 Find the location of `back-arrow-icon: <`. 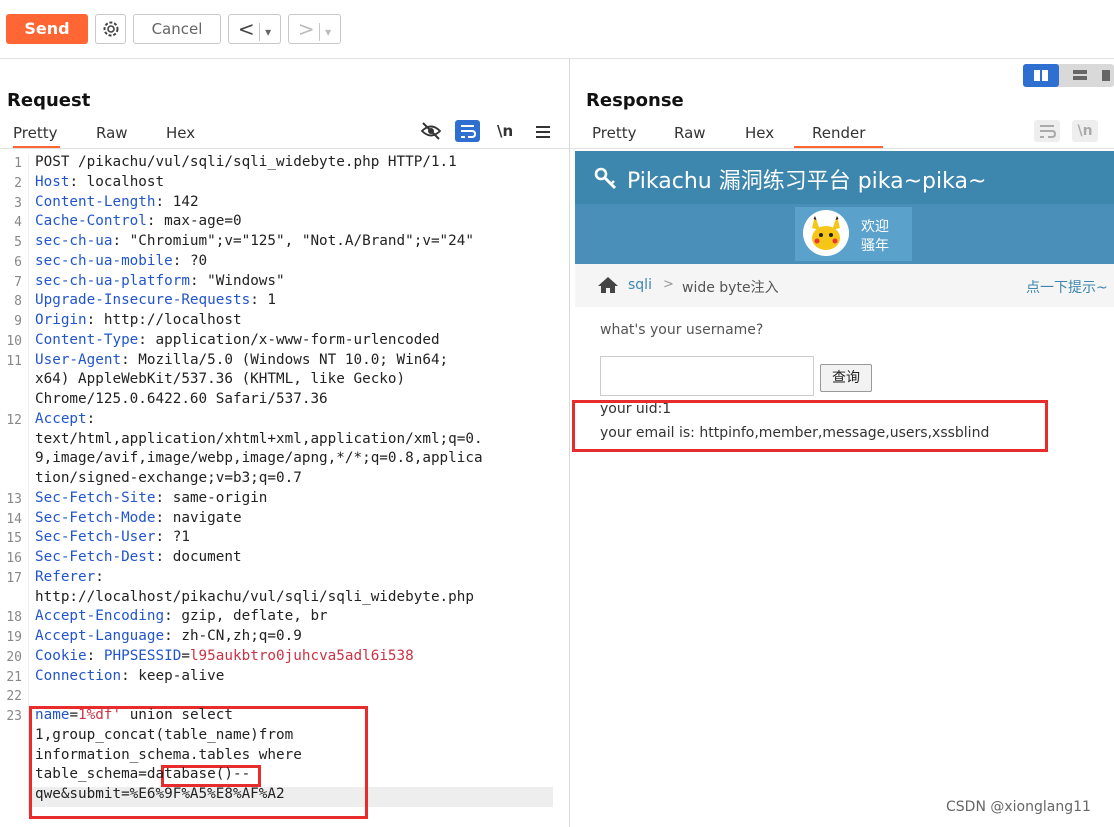

back-arrow-icon: < is located at coordinates (246, 29).